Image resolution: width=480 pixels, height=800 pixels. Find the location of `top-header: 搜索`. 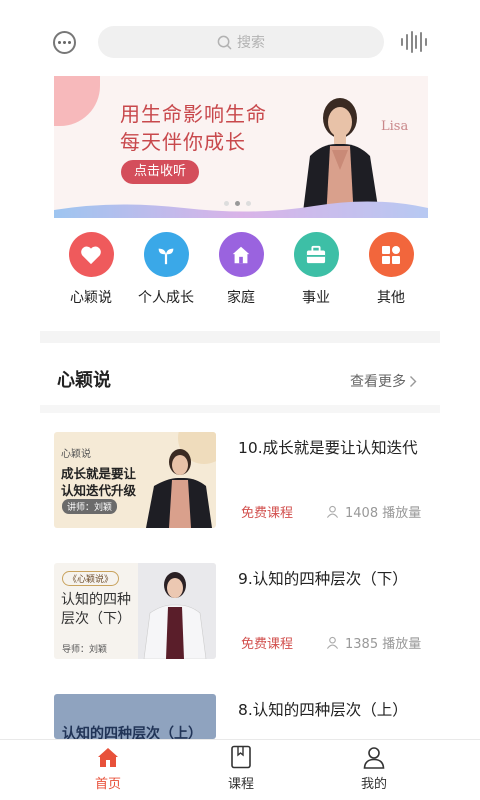

top-header: 搜索 is located at coordinates (240, 42).